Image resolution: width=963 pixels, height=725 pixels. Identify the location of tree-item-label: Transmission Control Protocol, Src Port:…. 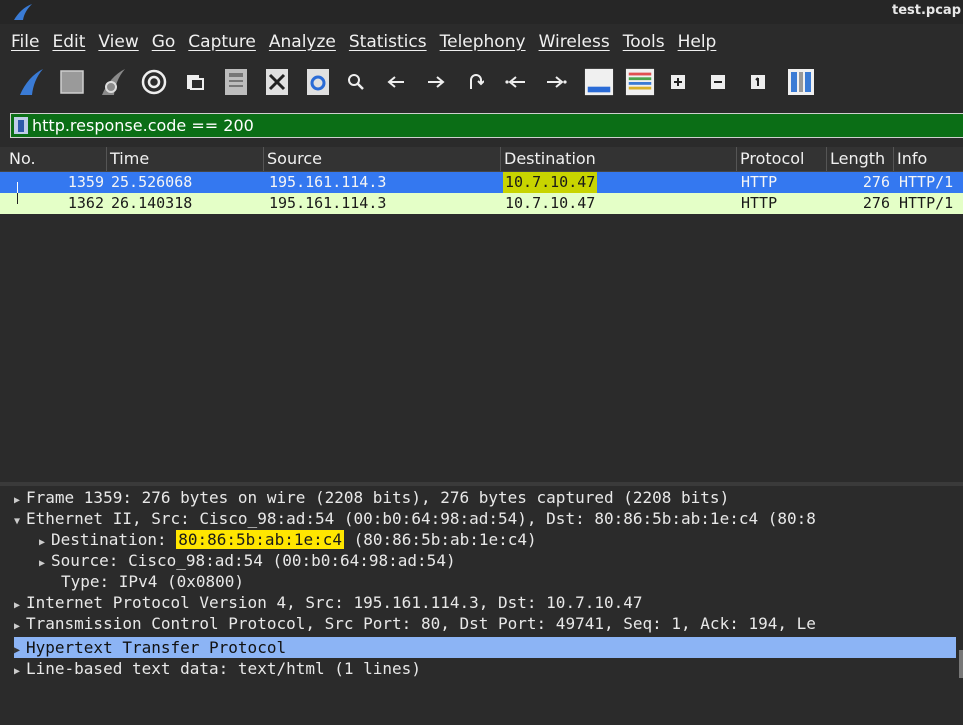
(421, 623).